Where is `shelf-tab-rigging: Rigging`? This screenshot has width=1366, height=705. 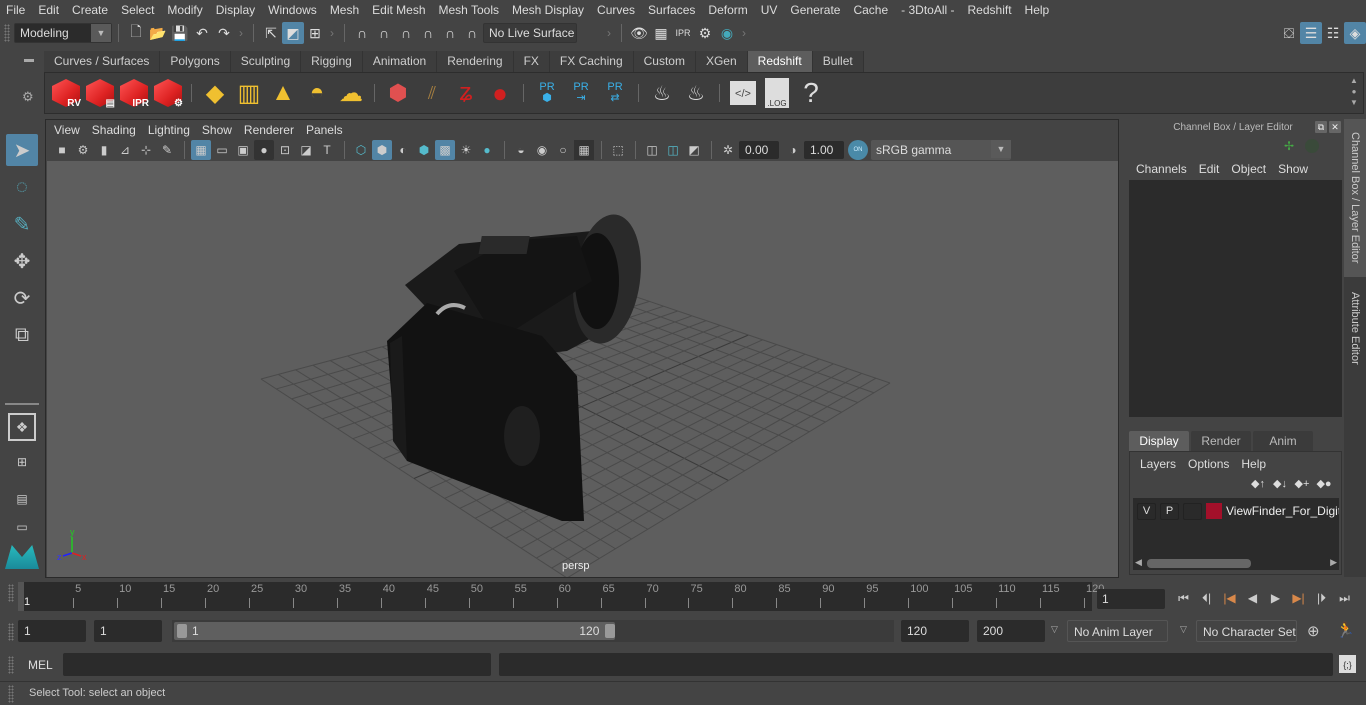 shelf-tab-rigging: Rigging is located at coordinates (332, 61).